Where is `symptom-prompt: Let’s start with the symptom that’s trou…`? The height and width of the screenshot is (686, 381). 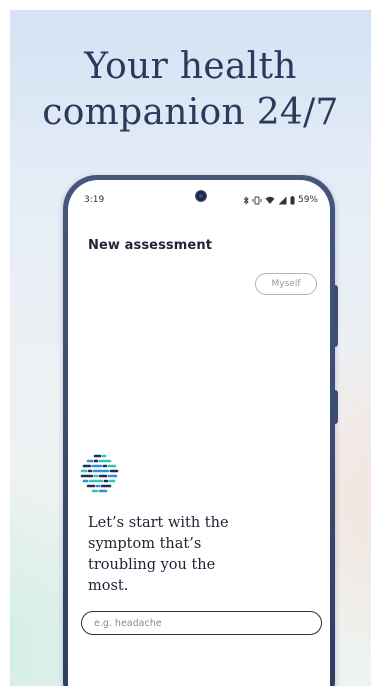
symptom-prompt: Let’s start with the symptom that’s trou… is located at coordinates (158, 554).